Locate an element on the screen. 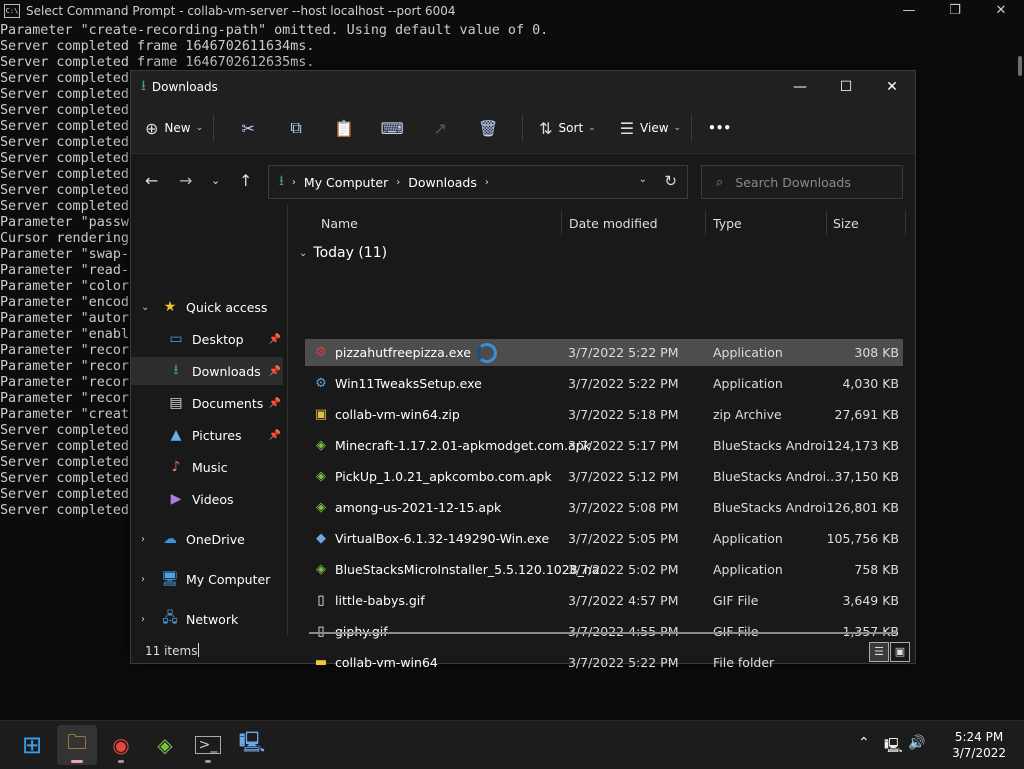 The image size is (1024, 769). tiles-view-button: ▣ is located at coordinates (900, 652).